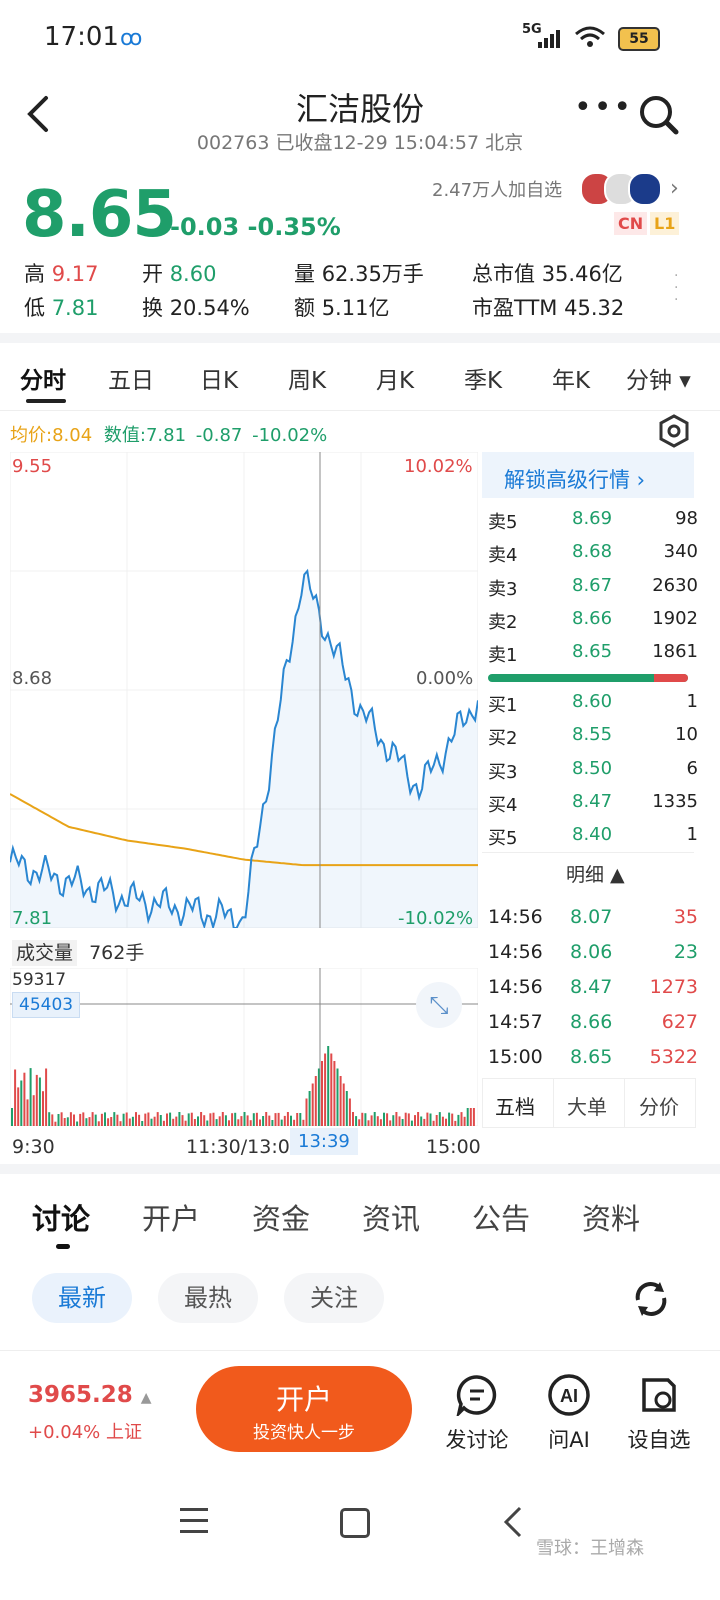  I want to click on index-value: 3965.28 ▲, so click(90, 1395).